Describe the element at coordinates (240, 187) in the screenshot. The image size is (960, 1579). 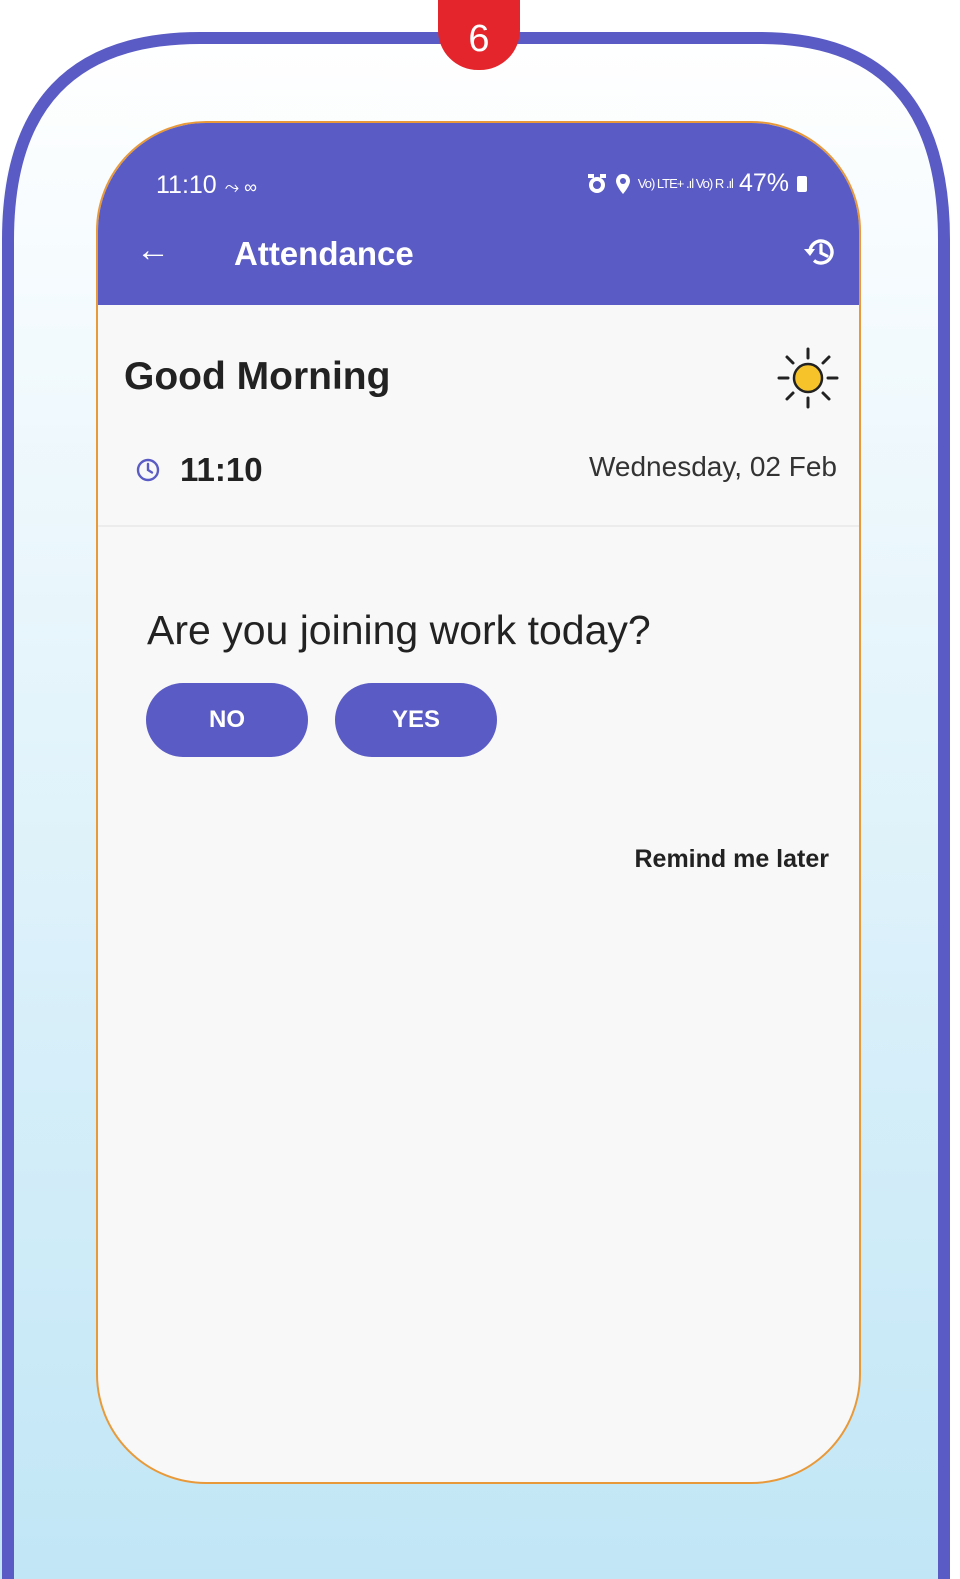
I see `status-extra-icons: ⤳ ∞` at that location.